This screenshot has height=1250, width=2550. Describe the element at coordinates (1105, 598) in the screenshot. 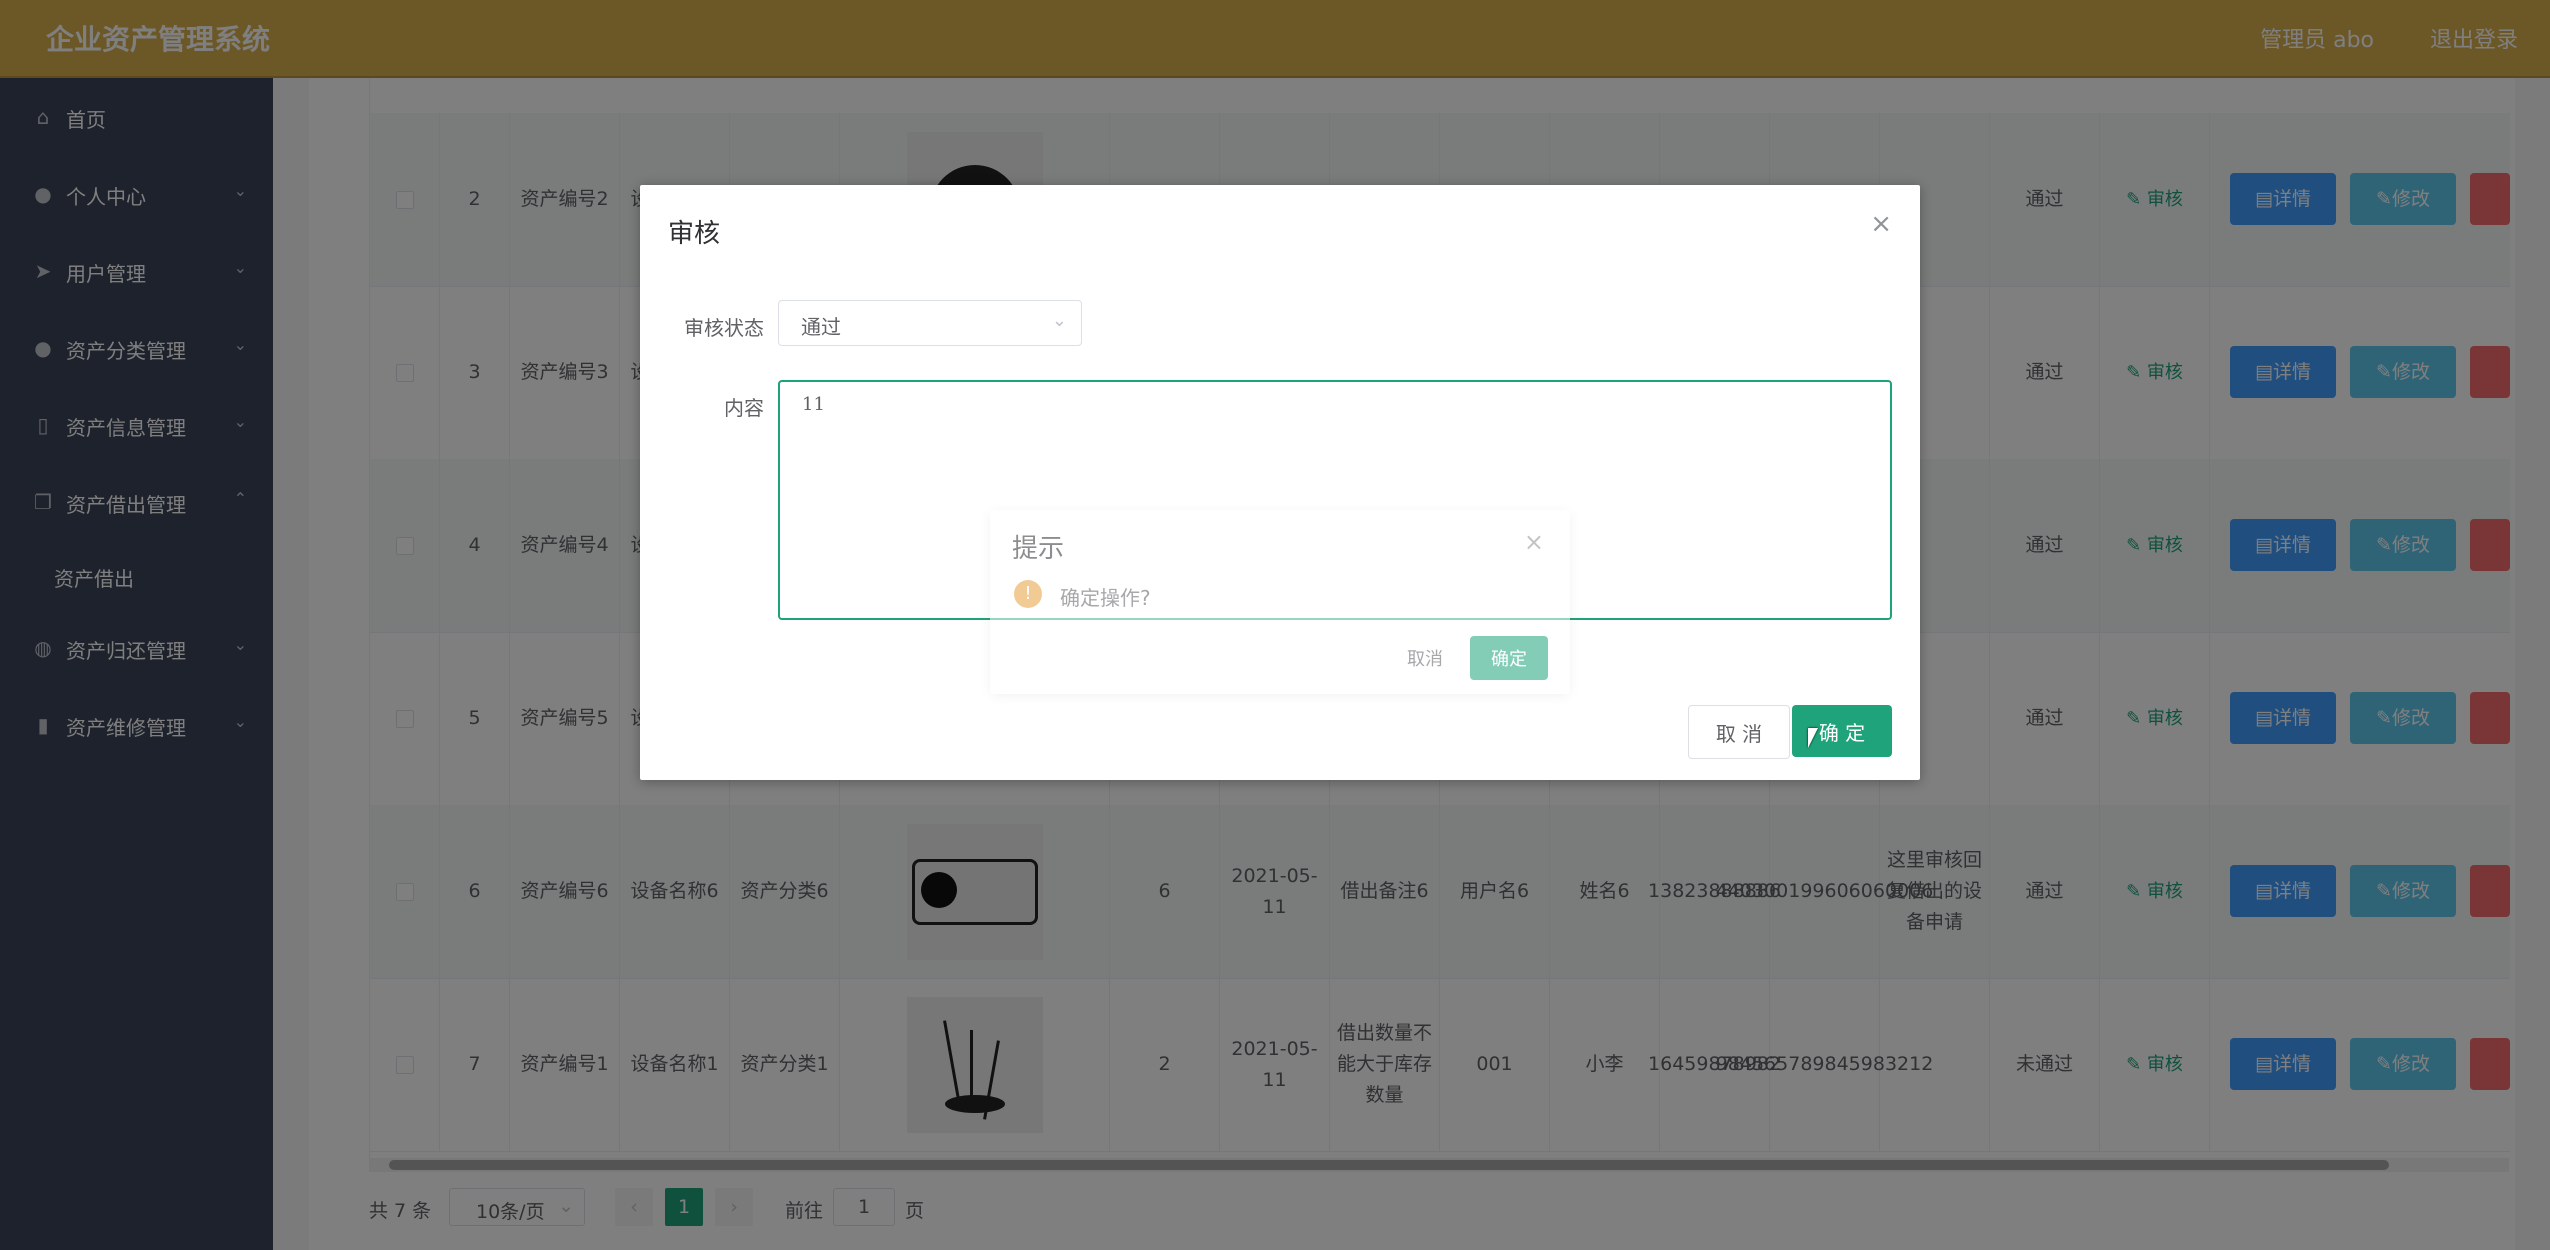

I see `messagebox-text: 确定操作?` at that location.